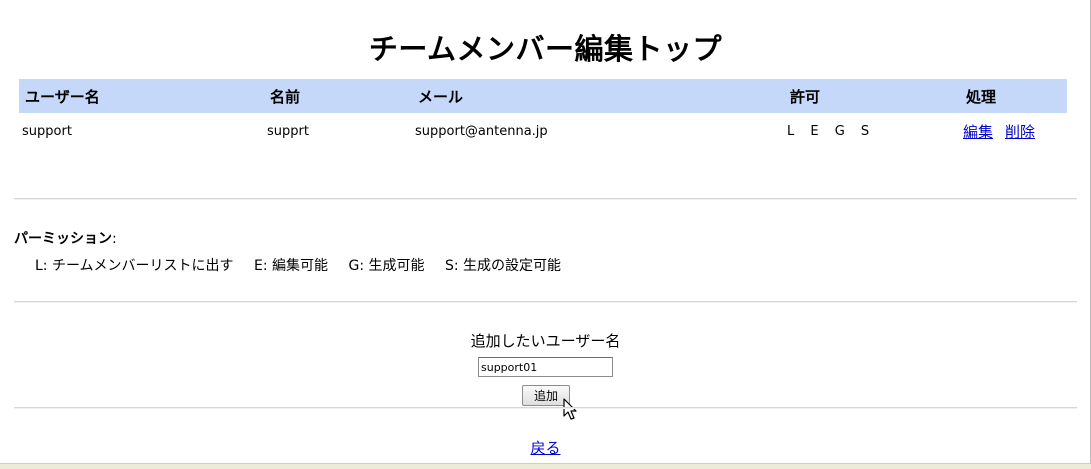 This screenshot has width=1091, height=469. Describe the element at coordinates (47, 131) in the screenshot. I see `cell-username: support` at that location.